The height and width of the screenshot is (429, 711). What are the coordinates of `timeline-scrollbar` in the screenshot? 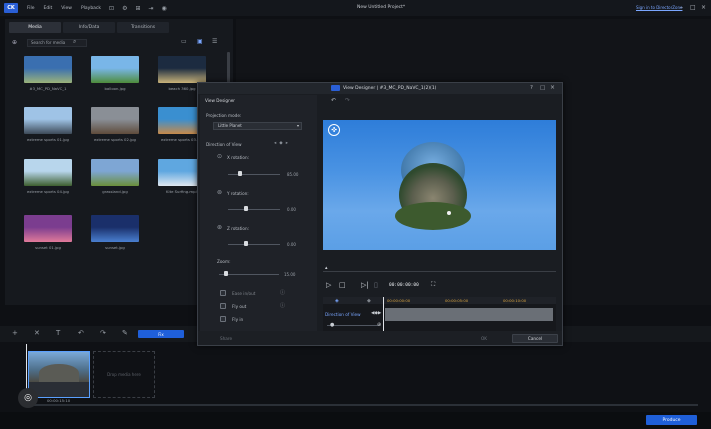 It's located at (363, 405).